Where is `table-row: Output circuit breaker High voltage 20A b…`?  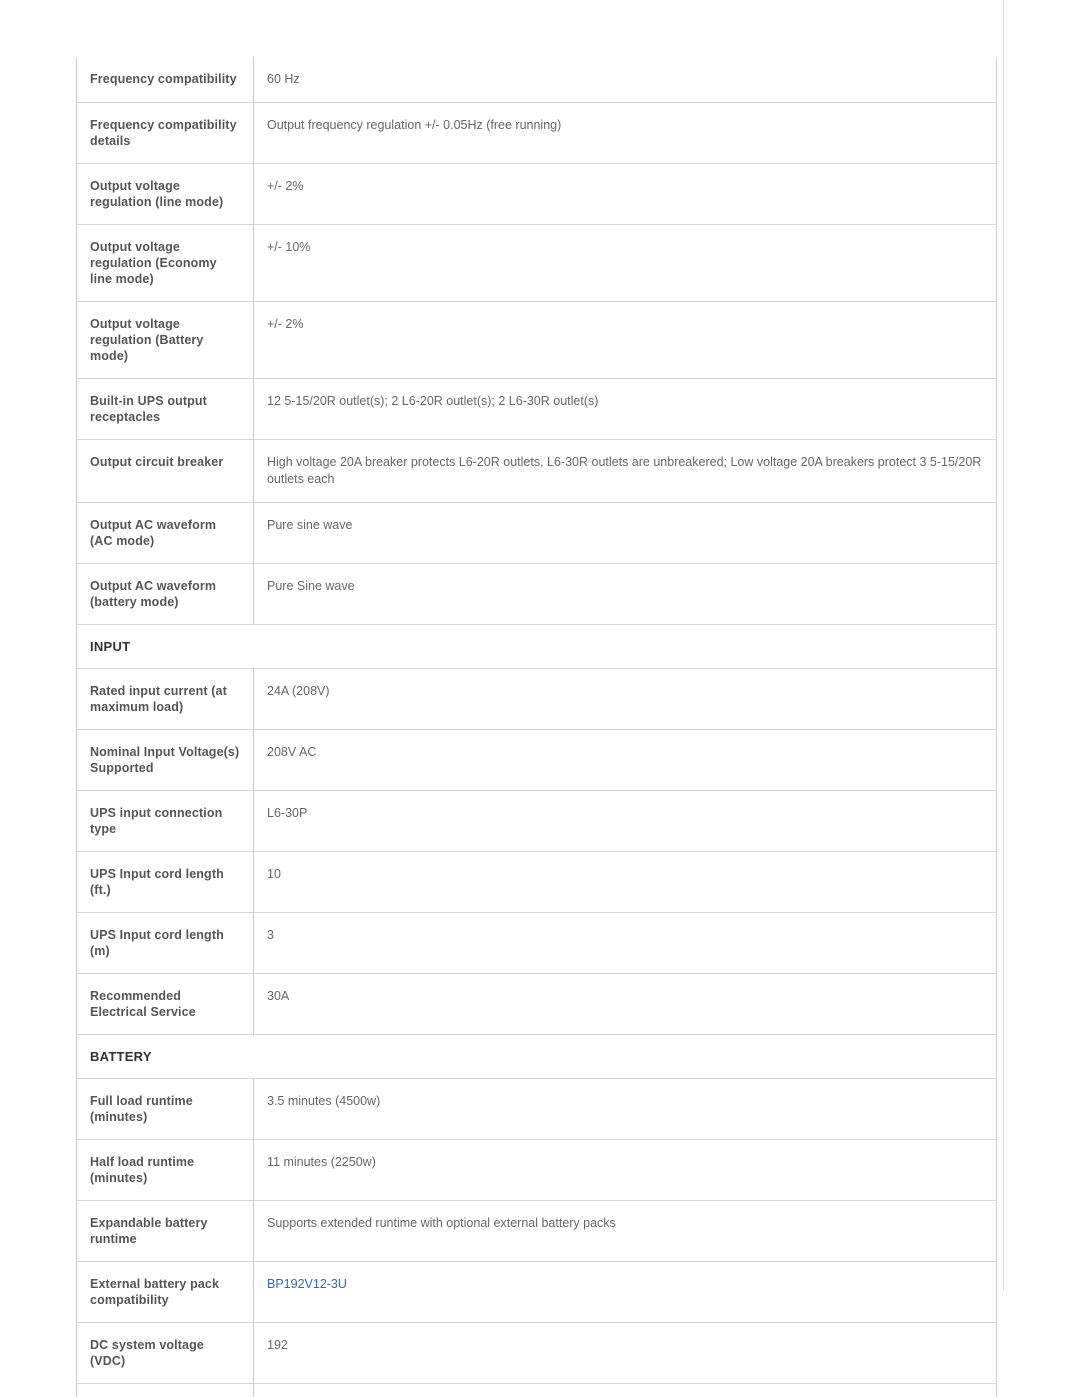 table-row: Output circuit breaker High voltage 20A b… is located at coordinates (536, 471).